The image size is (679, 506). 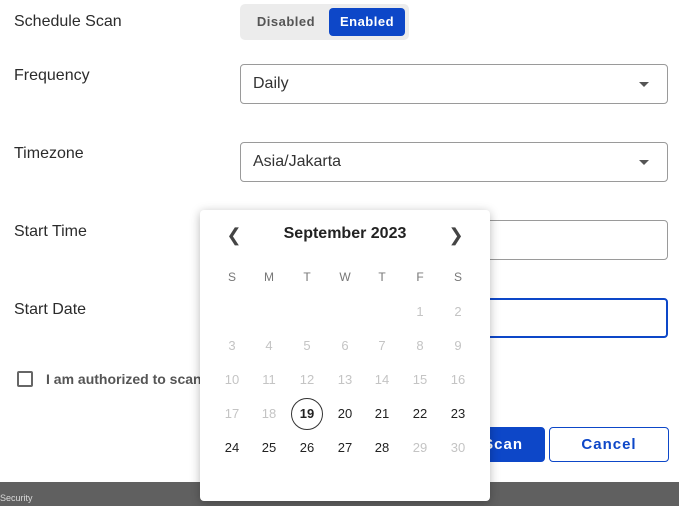 What do you see at coordinates (420, 311) in the screenshot?
I see `calendar-day: 1` at bounding box center [420, 311].